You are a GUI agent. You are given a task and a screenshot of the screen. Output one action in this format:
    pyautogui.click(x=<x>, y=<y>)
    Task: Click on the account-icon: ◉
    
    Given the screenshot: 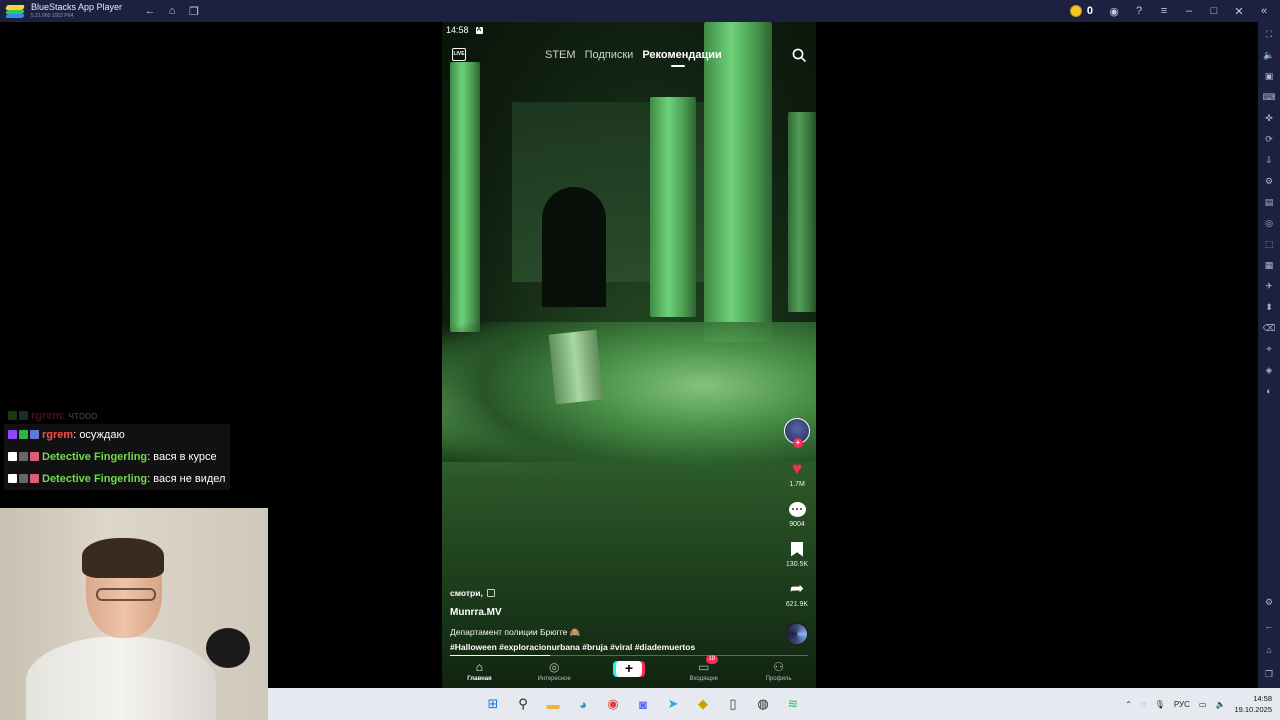 What is the action you would take?
    pyautogui.click(x=1114, y=11)
    